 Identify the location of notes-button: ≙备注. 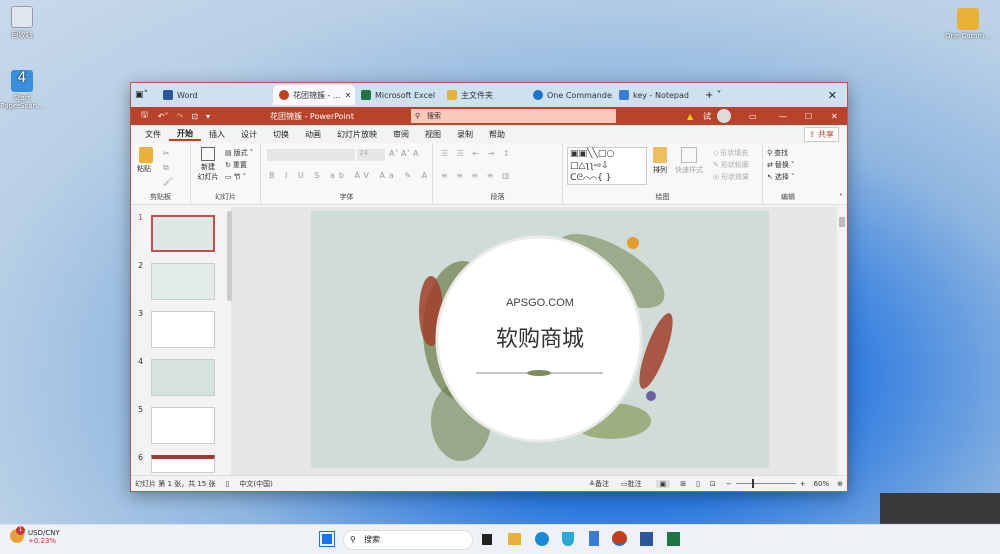
(599, 484).